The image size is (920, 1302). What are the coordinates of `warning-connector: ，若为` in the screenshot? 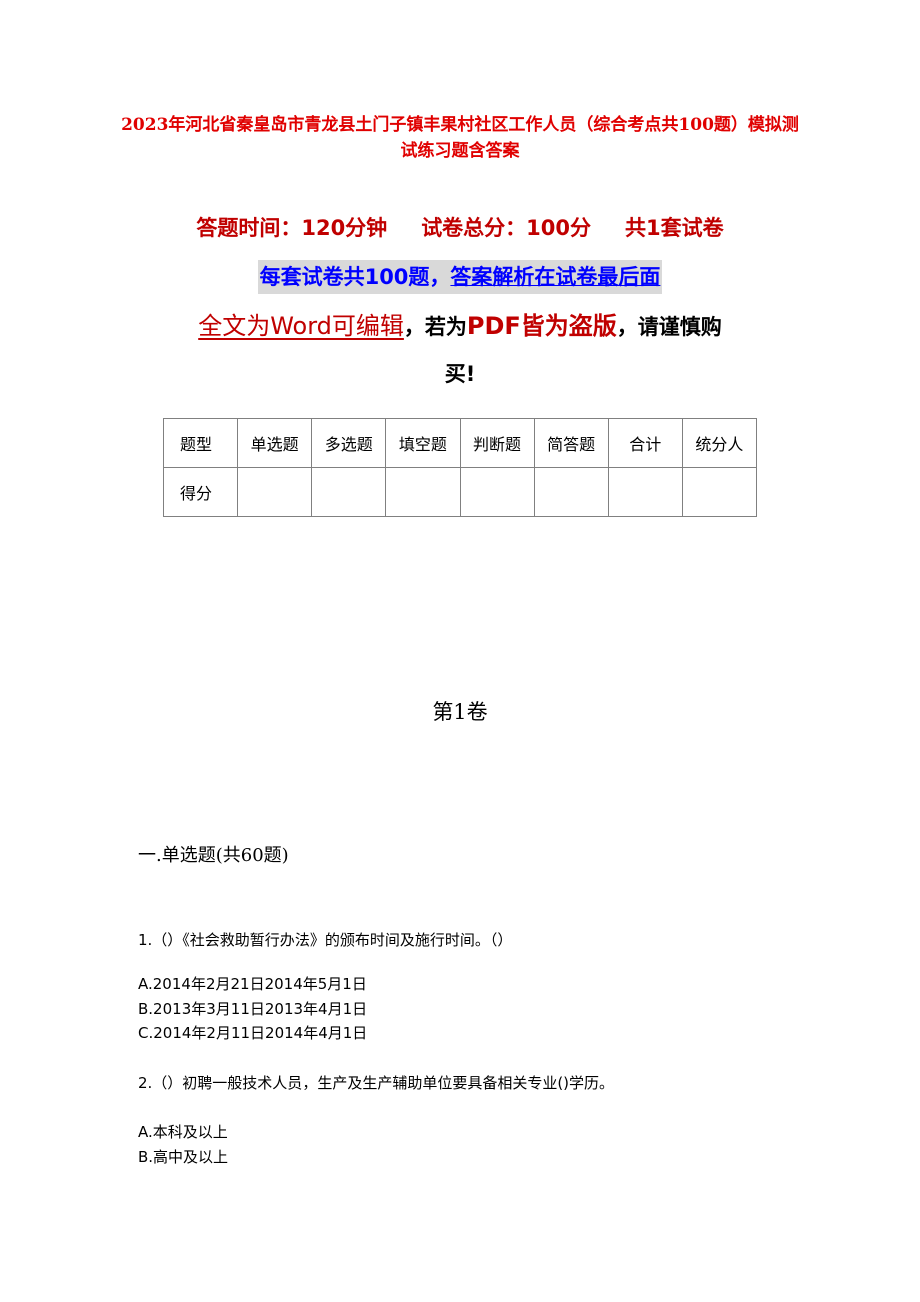 It's located at (435, 327).